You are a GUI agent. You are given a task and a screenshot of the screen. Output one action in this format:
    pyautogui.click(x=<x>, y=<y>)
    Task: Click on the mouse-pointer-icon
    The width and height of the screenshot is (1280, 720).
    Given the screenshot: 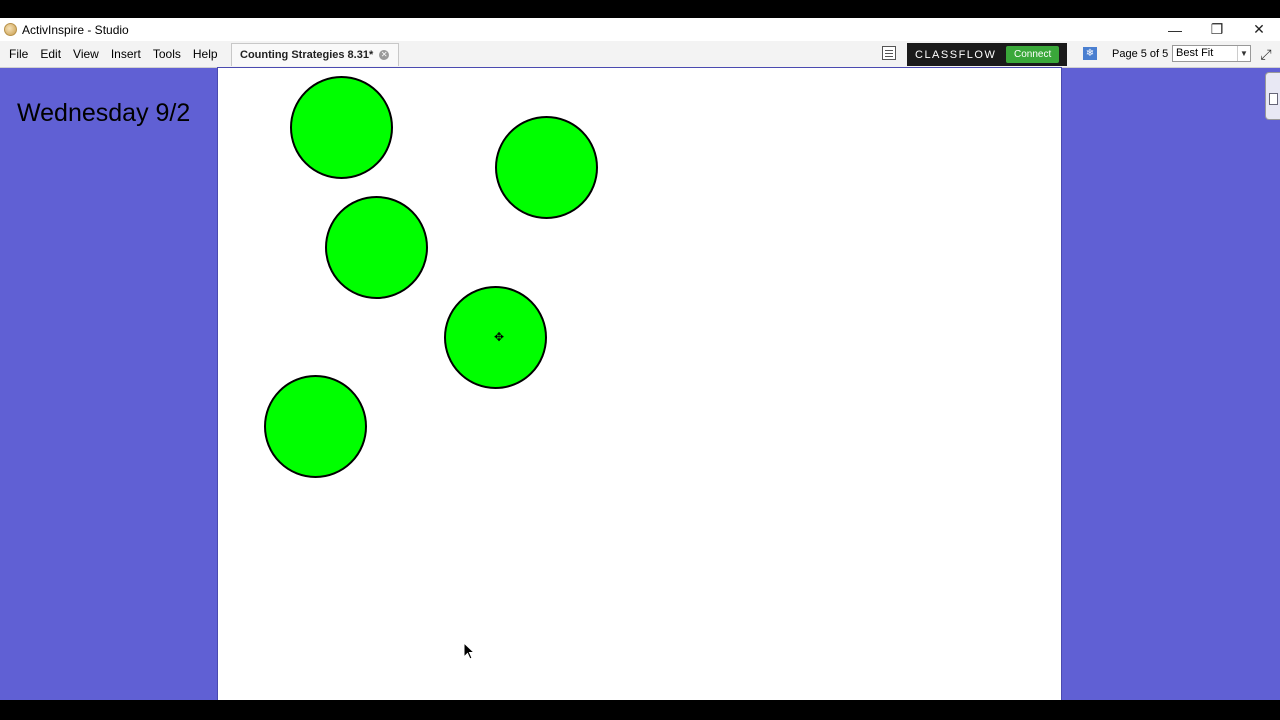 What is the action you would take?
    pyautogui.click(x=469, y=651)
    